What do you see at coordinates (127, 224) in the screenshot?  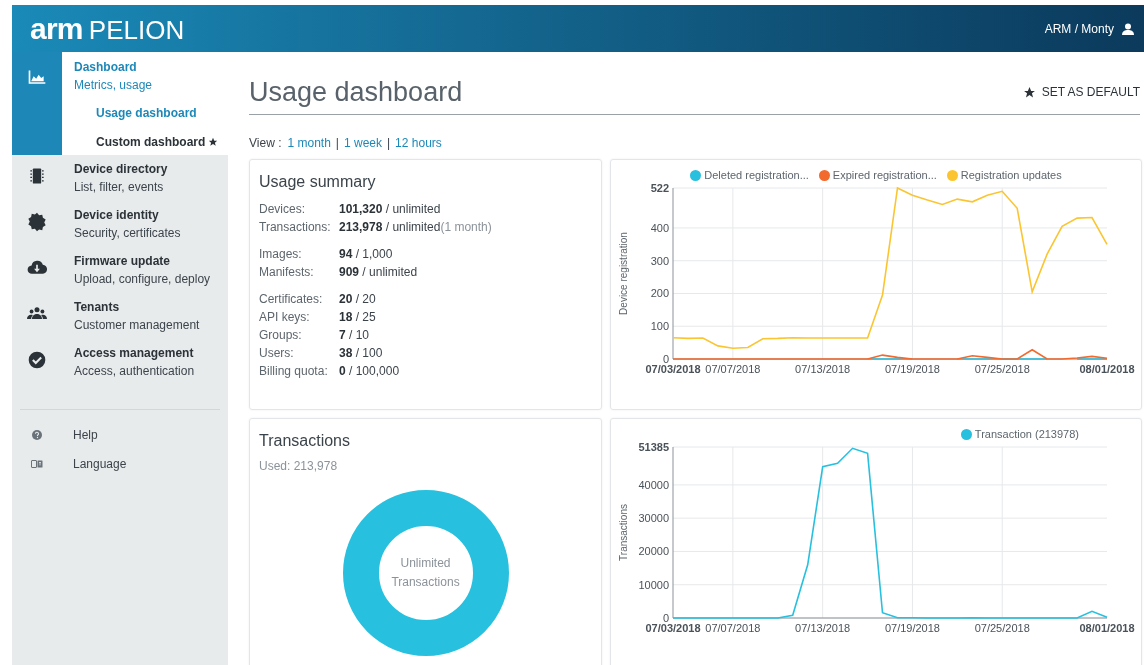 I see `nav-item: Device identity Security, certificates` at bounding box center [127, 224].